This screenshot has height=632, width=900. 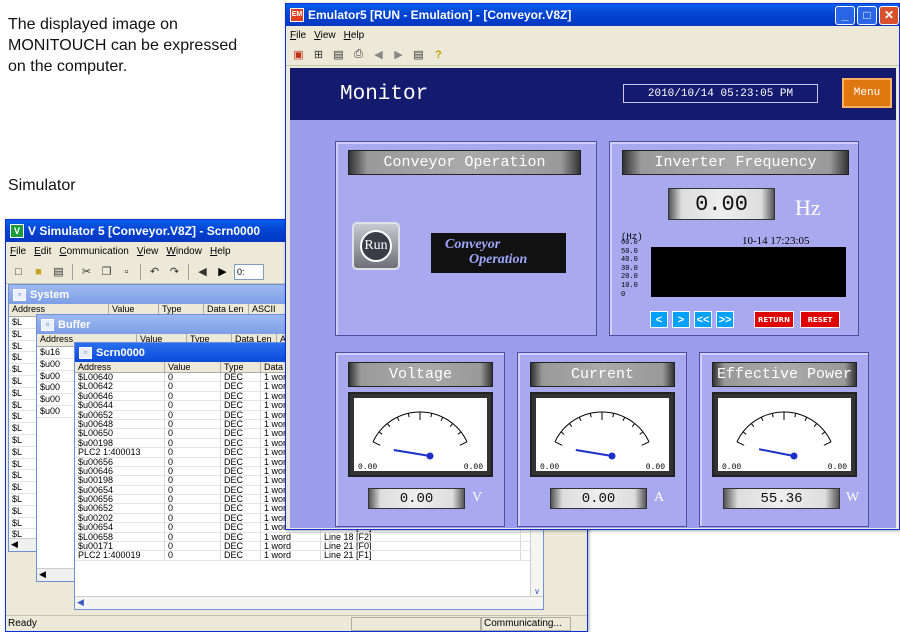 I want to click on maximize-icon: □, so click(x=867, y=15).